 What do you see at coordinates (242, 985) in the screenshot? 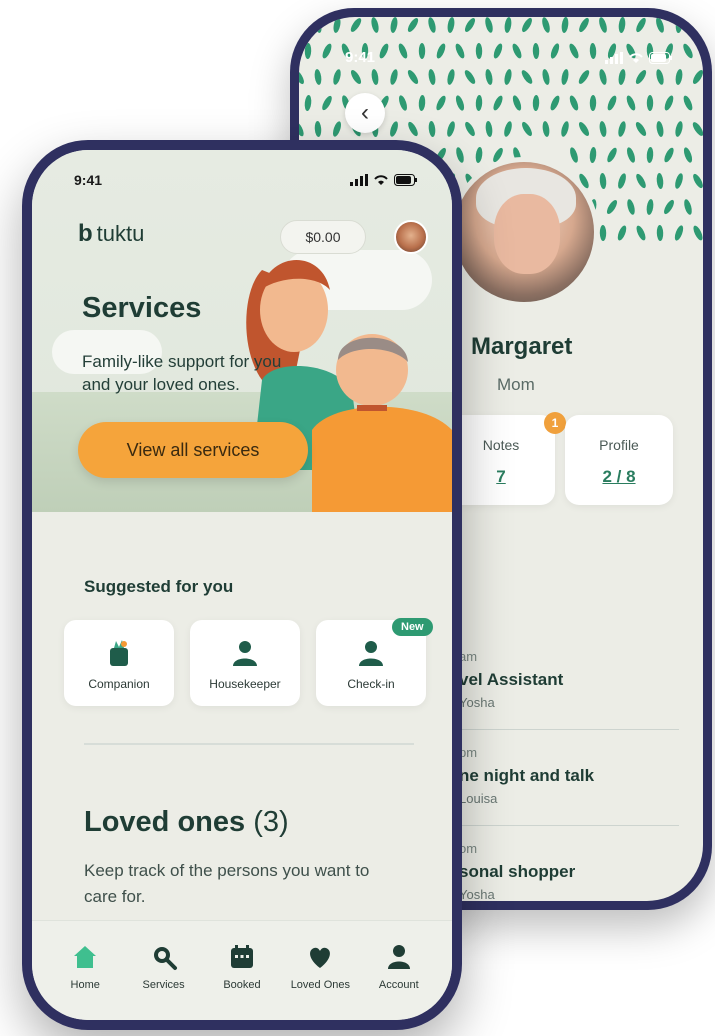
I see `tab-label: Booked` at bounding box center [242, 985].